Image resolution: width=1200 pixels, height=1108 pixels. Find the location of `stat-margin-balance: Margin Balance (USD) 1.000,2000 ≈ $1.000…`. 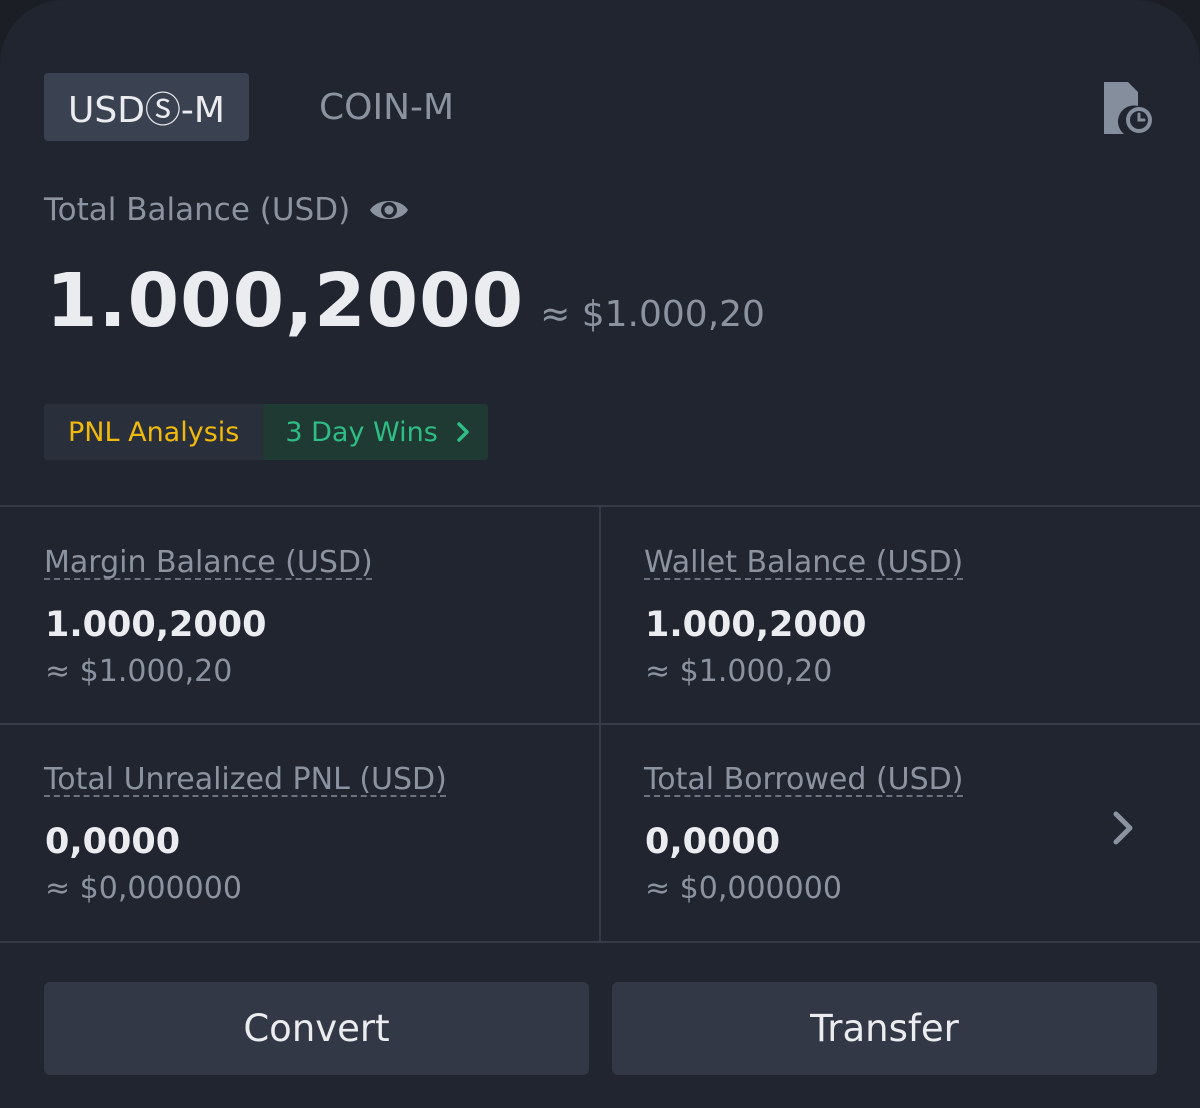

stat-margin-balance: Margin Balance (USD) 1.000,2000 ≈ $1.000… is located at coordinates (299, 615).